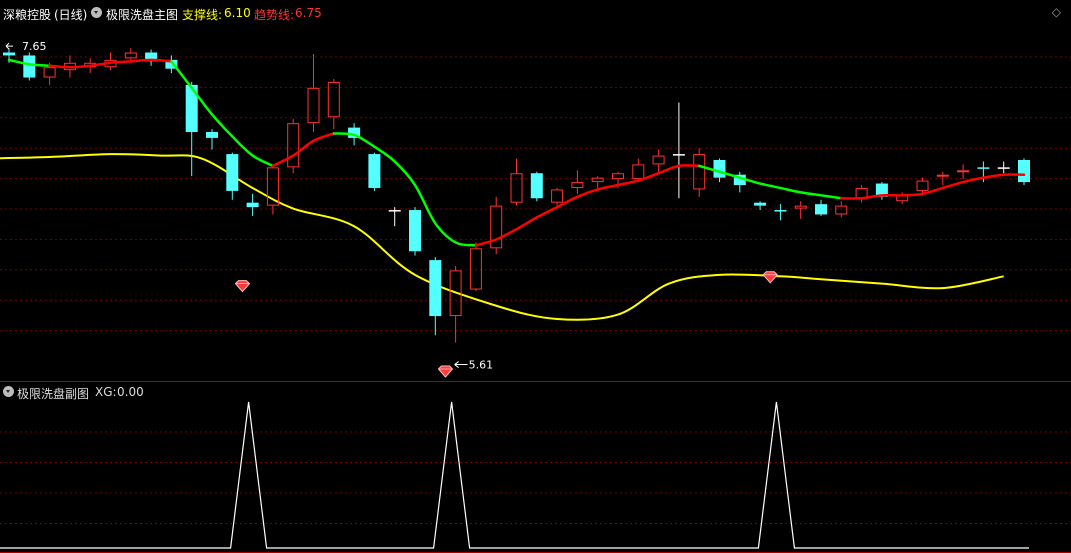  I want to click on main-chart-header: 深粮控股 (日线) 极限洗盘主图 支撑线: 6.10 趋势线: 6.75 ◇, so click(535, 13).